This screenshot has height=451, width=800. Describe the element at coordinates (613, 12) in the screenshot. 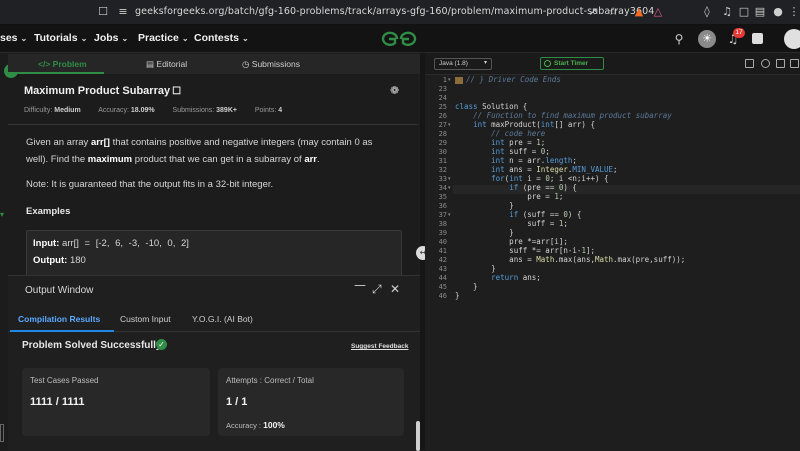

I see `star-icon: ☆` at that location.